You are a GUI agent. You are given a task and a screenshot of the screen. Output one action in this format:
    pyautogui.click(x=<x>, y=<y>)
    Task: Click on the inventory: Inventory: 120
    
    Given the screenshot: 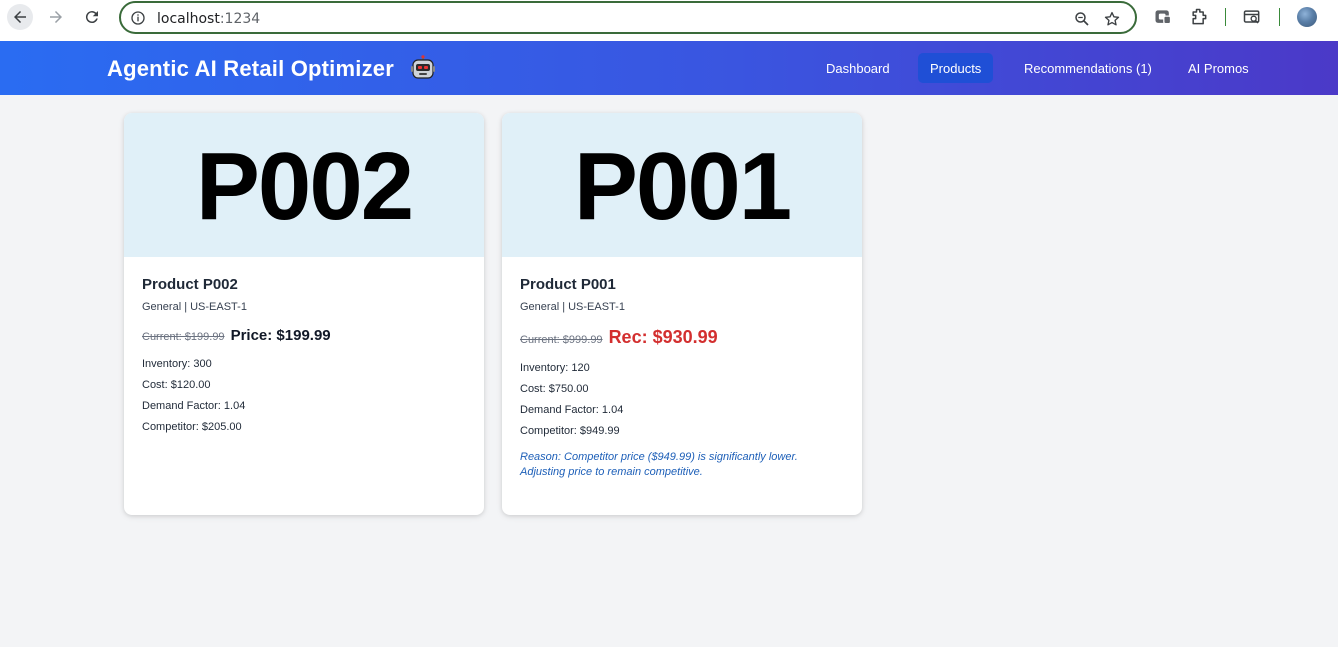 What is the action you would take?
    pyautogui.click(x=555, y=368)
    